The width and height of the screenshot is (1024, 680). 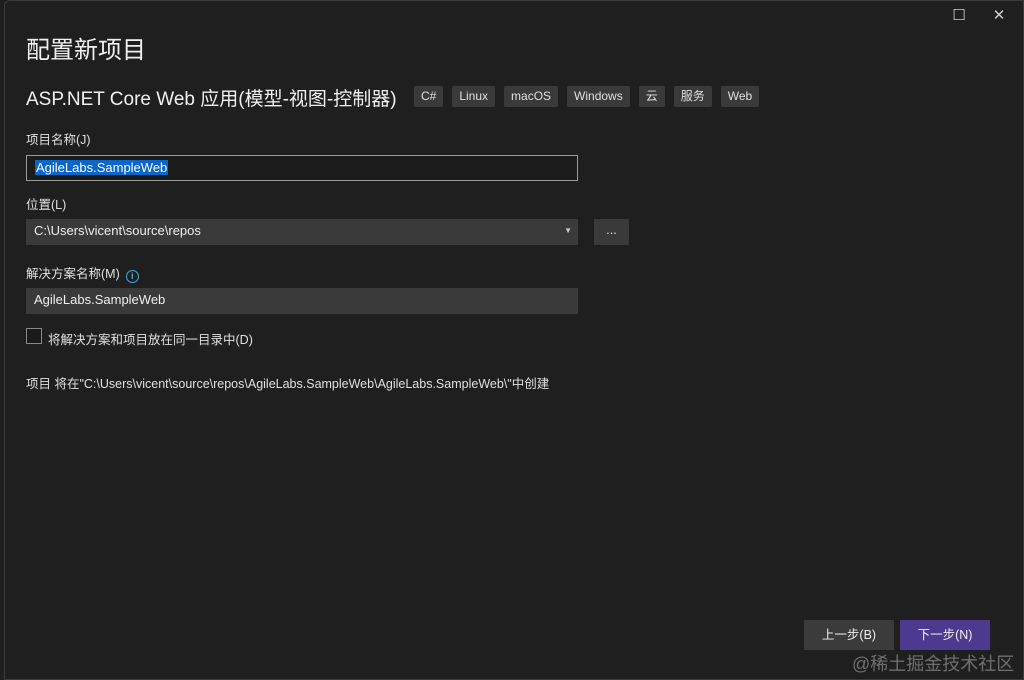 I want to click on maximize-icon: ☐, so click(x=959, y=16).